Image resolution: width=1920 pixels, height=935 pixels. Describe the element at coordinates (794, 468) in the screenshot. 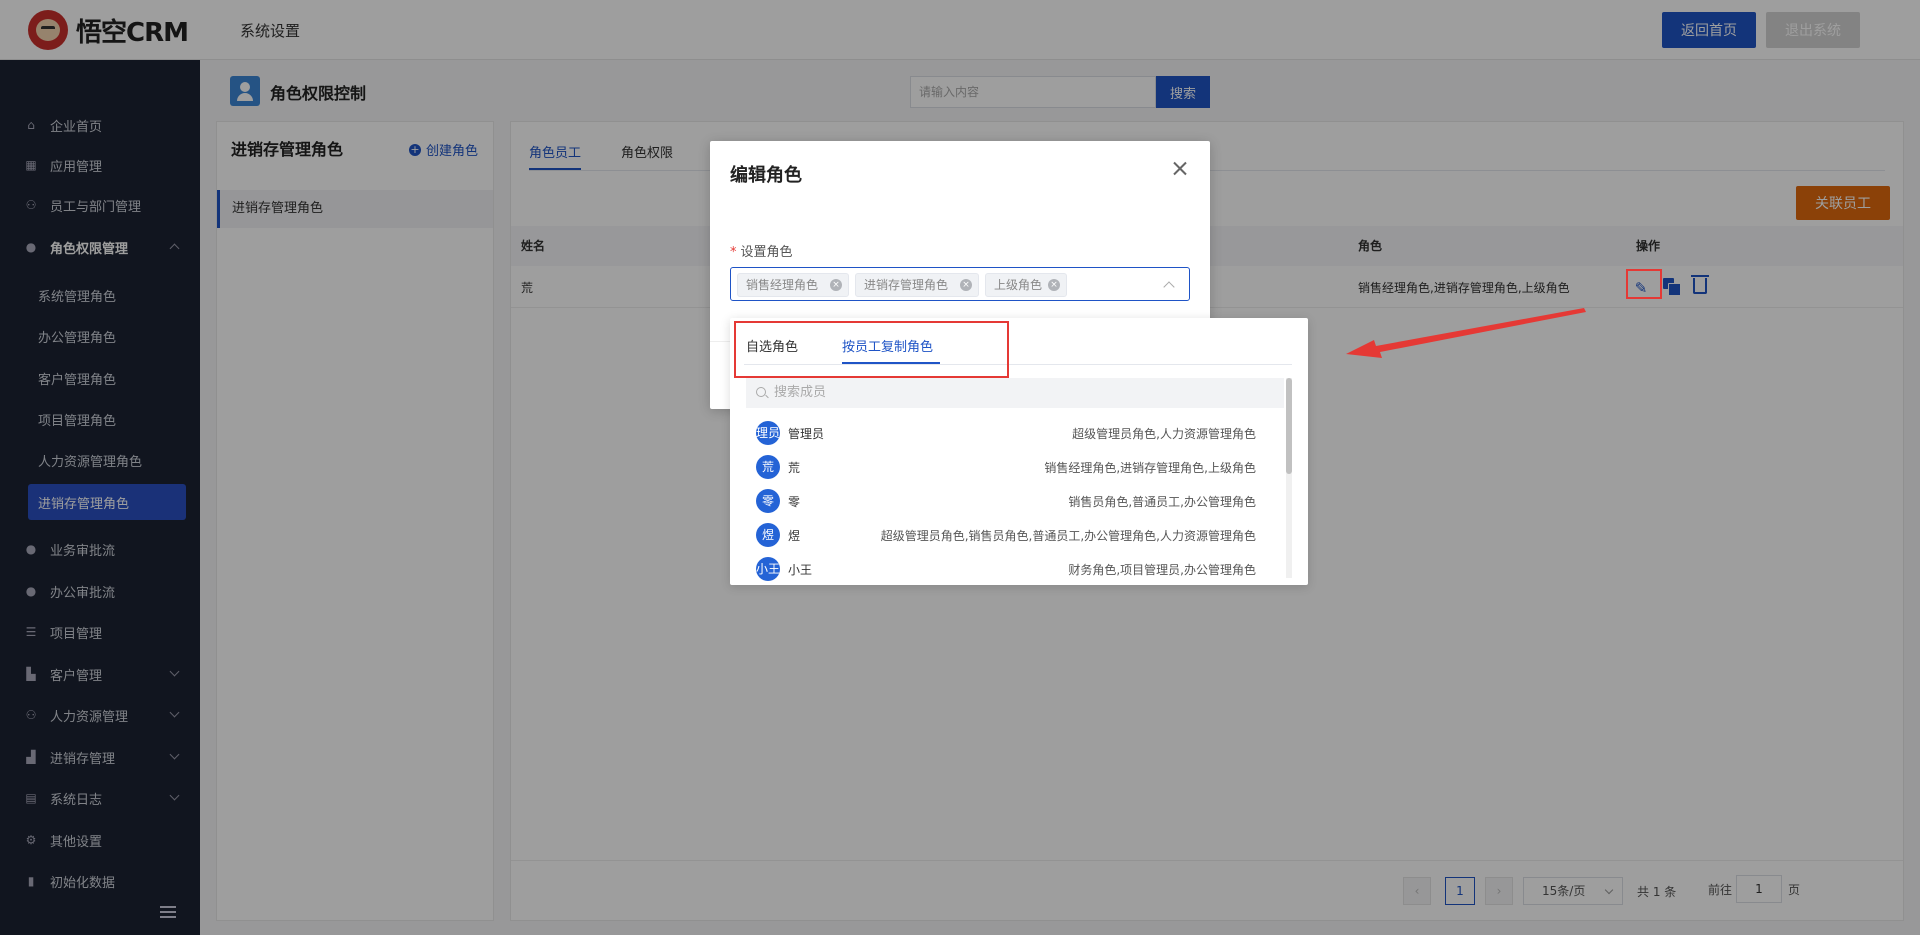

I see `member-name: 荒` at that location.